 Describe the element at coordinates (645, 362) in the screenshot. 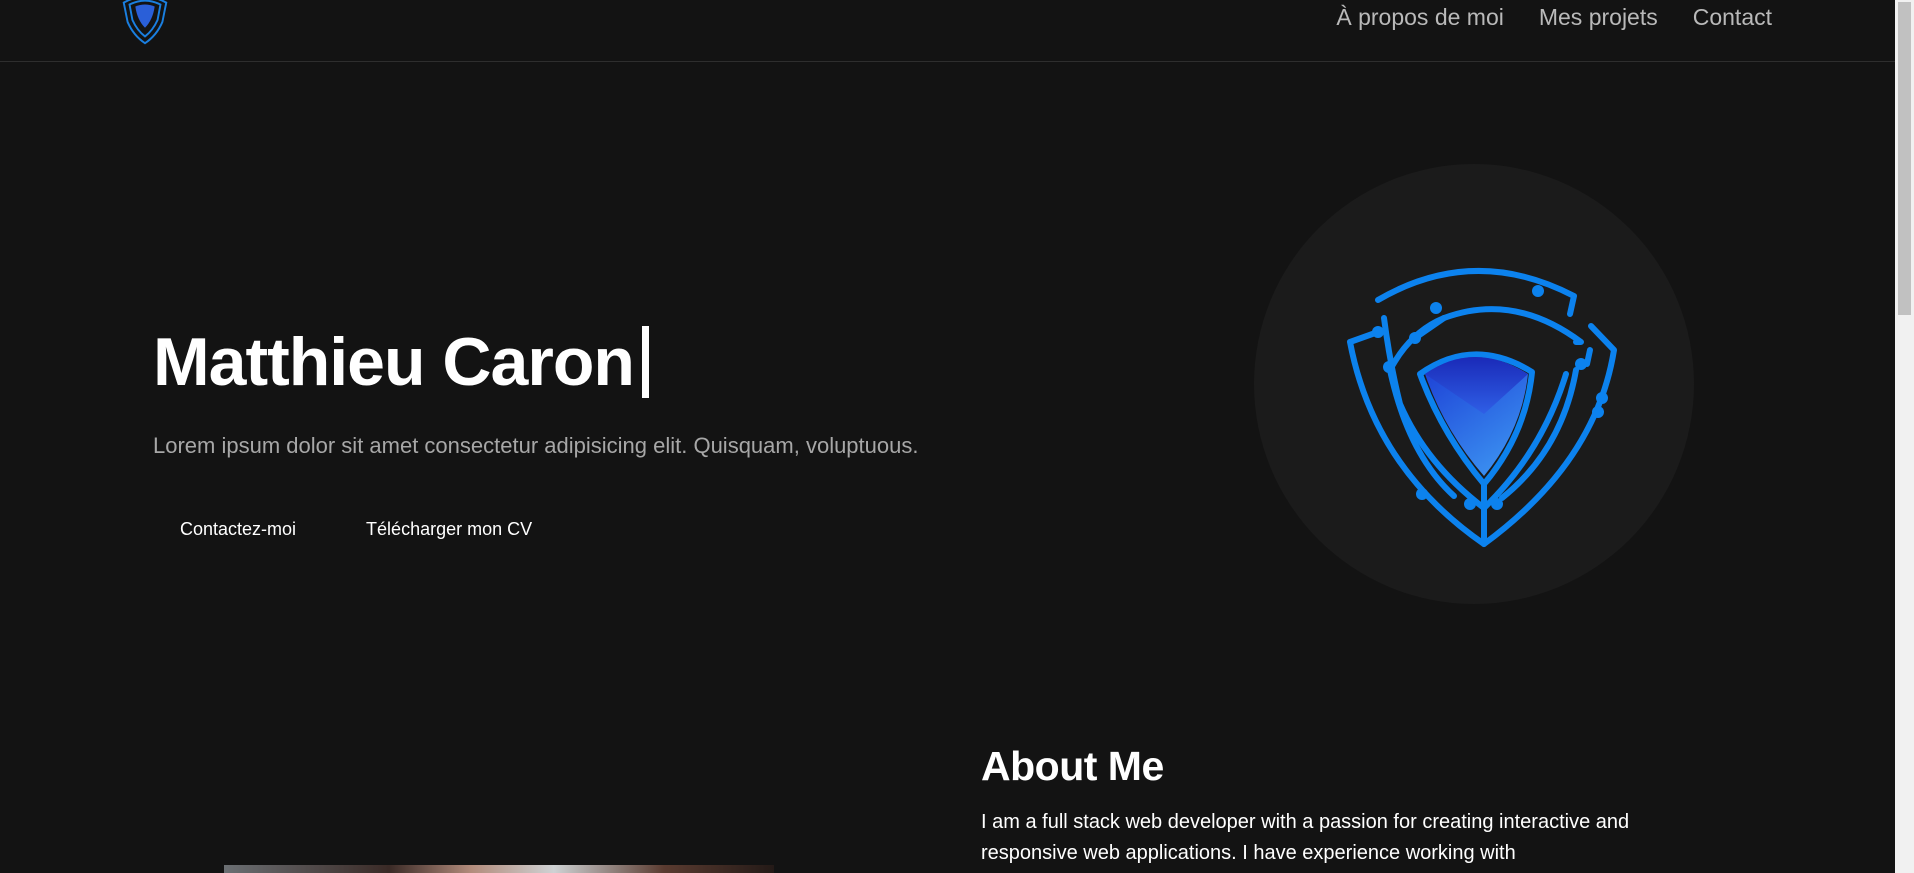

I see `typing-cursor` at that location.